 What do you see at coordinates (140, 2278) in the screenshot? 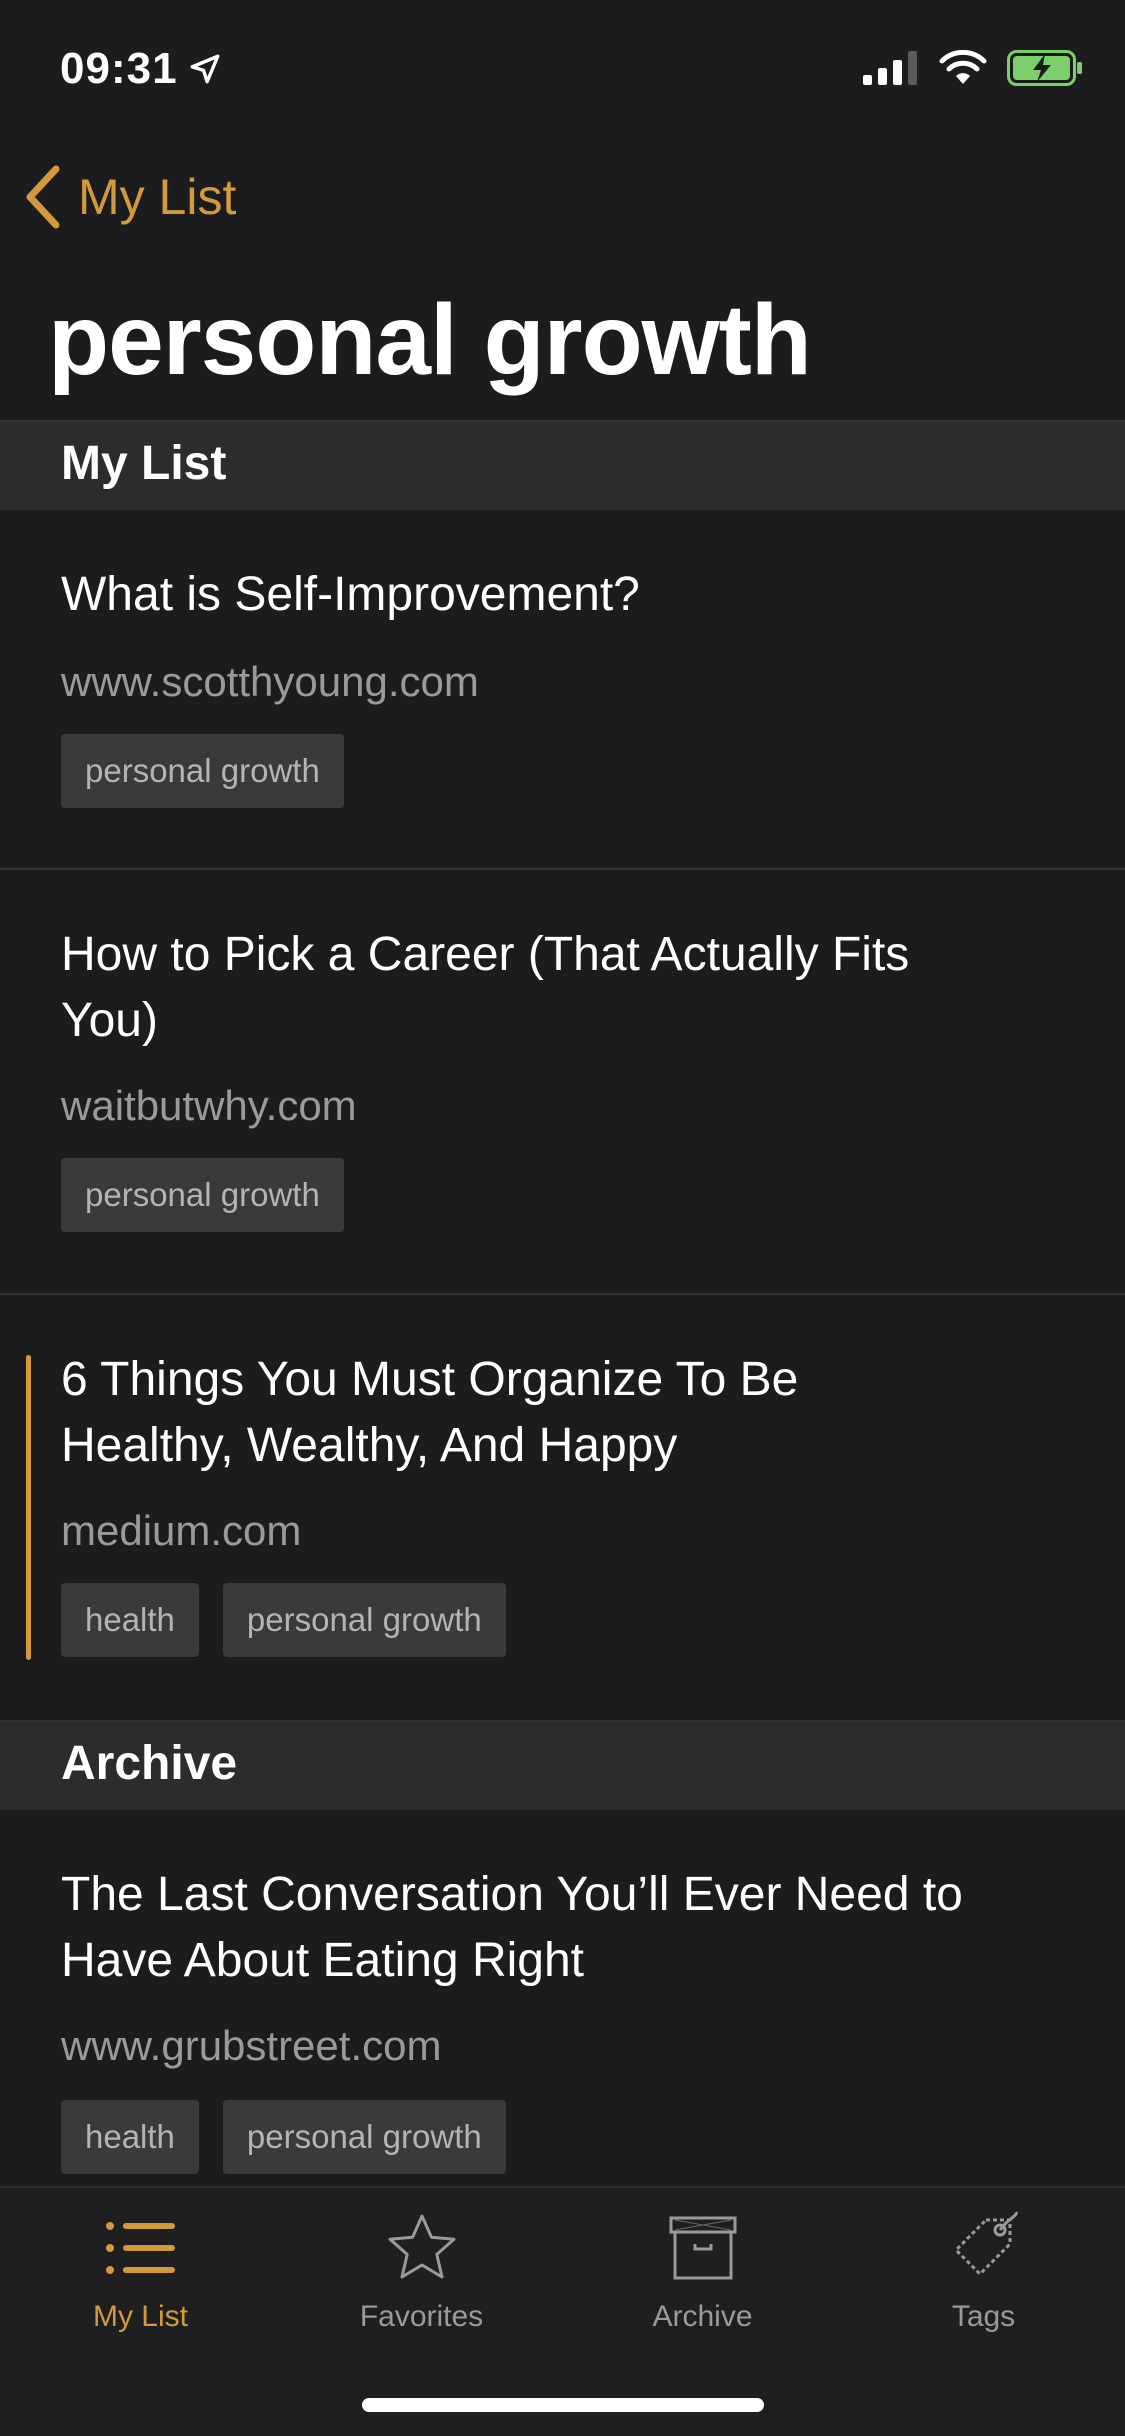
I see `tab-my-list: My List` at bounding box center [140, 2278].